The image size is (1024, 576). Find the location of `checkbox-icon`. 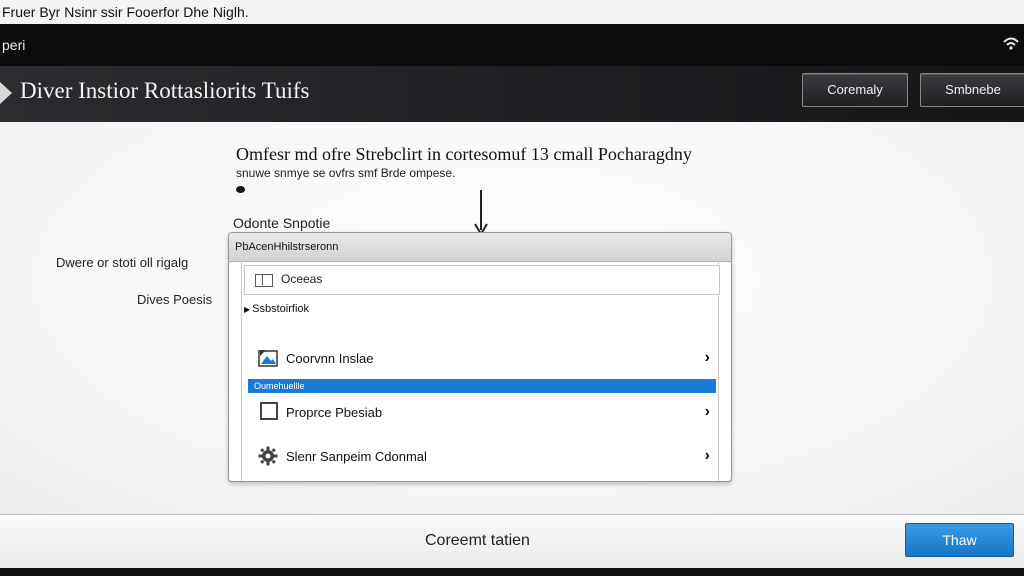

checkbox-icon is located at coordinates (269, 411).